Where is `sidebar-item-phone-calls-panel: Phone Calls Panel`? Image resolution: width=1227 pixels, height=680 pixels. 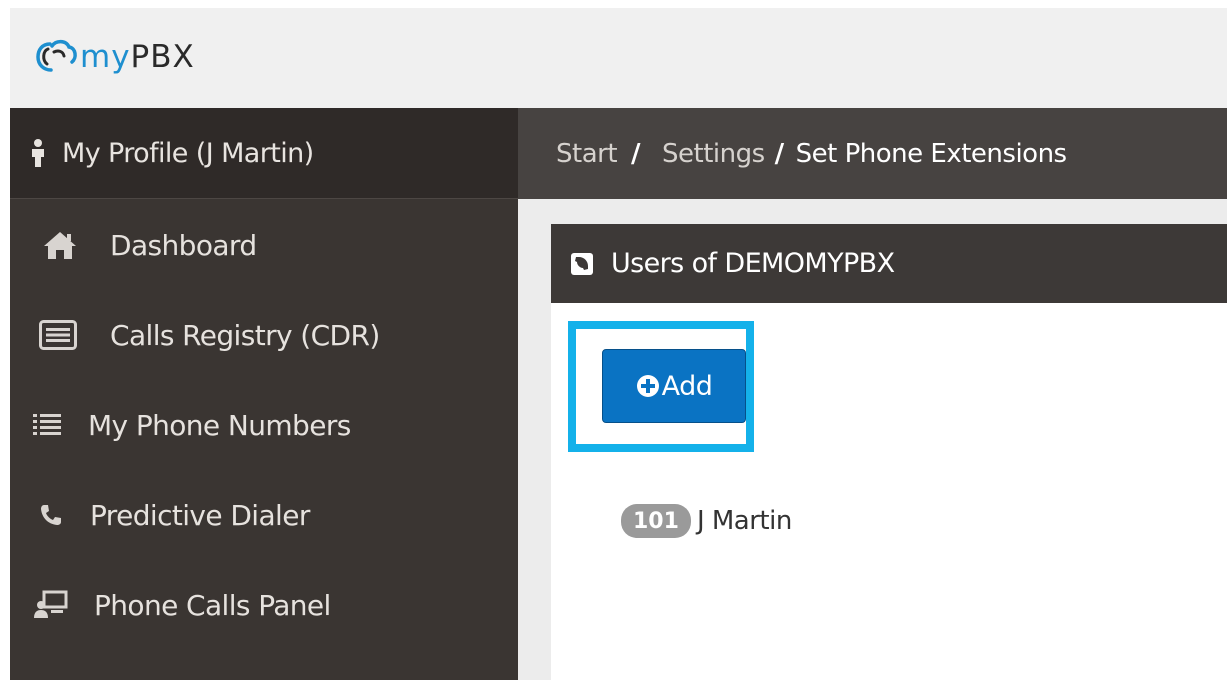
sidebar-item-phone-calls-panel: Phone Calls Panel is located at coordinates (264, 605).